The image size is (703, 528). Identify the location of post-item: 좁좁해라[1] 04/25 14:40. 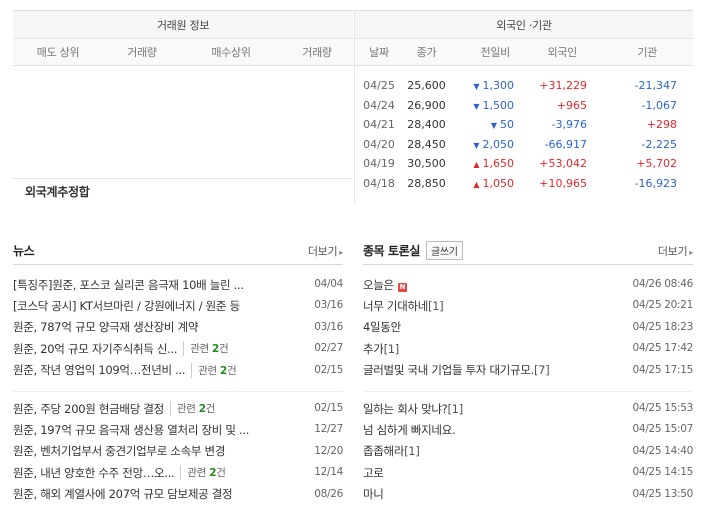
(528, 451).